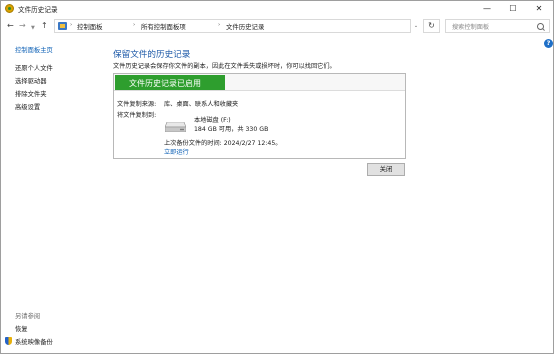 This screenshot has height=354, width=554. What do you see at coordinates (548, 43) in the screenshot?
I see `help-icon: ?` at bounding box center [548, 43].